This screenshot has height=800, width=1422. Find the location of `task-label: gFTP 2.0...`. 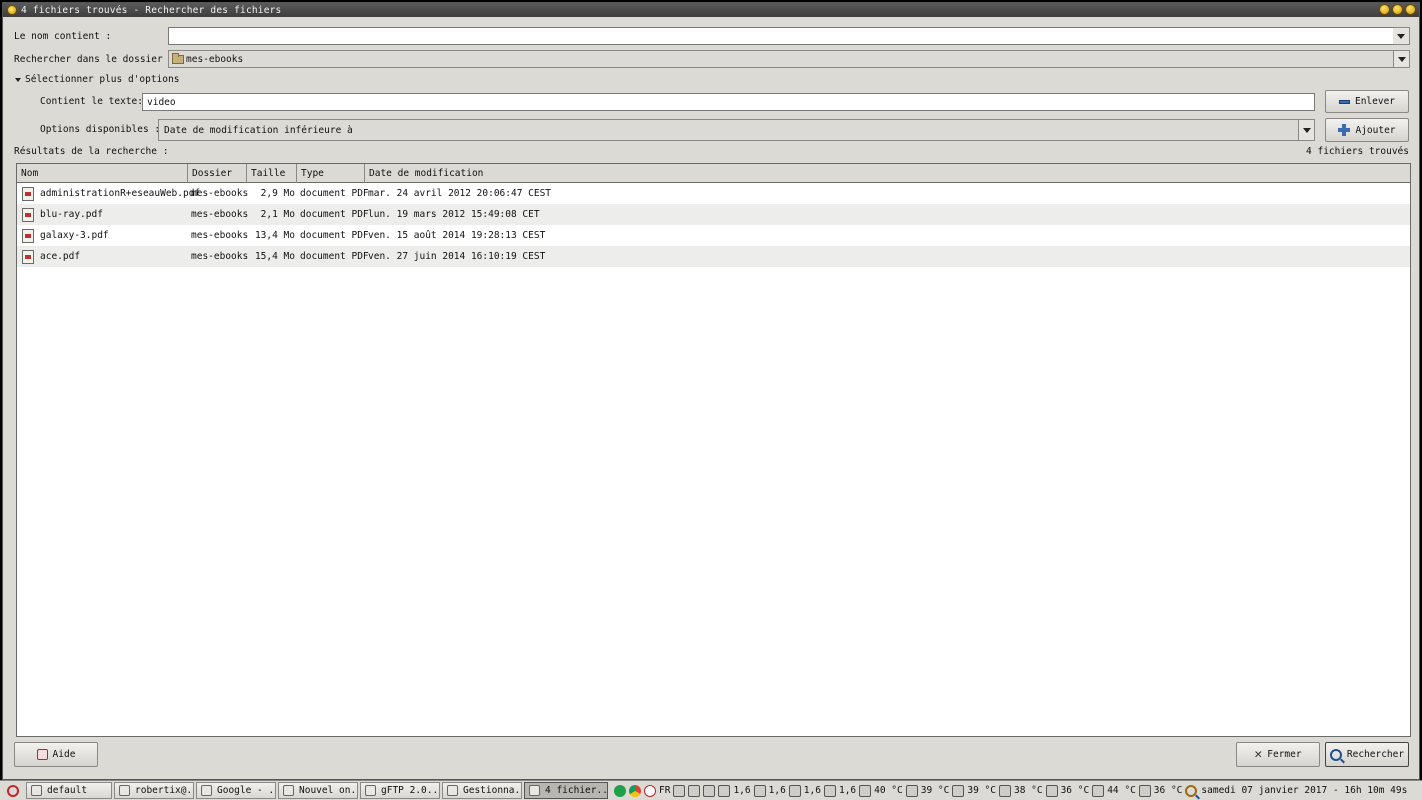

task-label: gFTP 2.0... is located at coordinates (410, 790).